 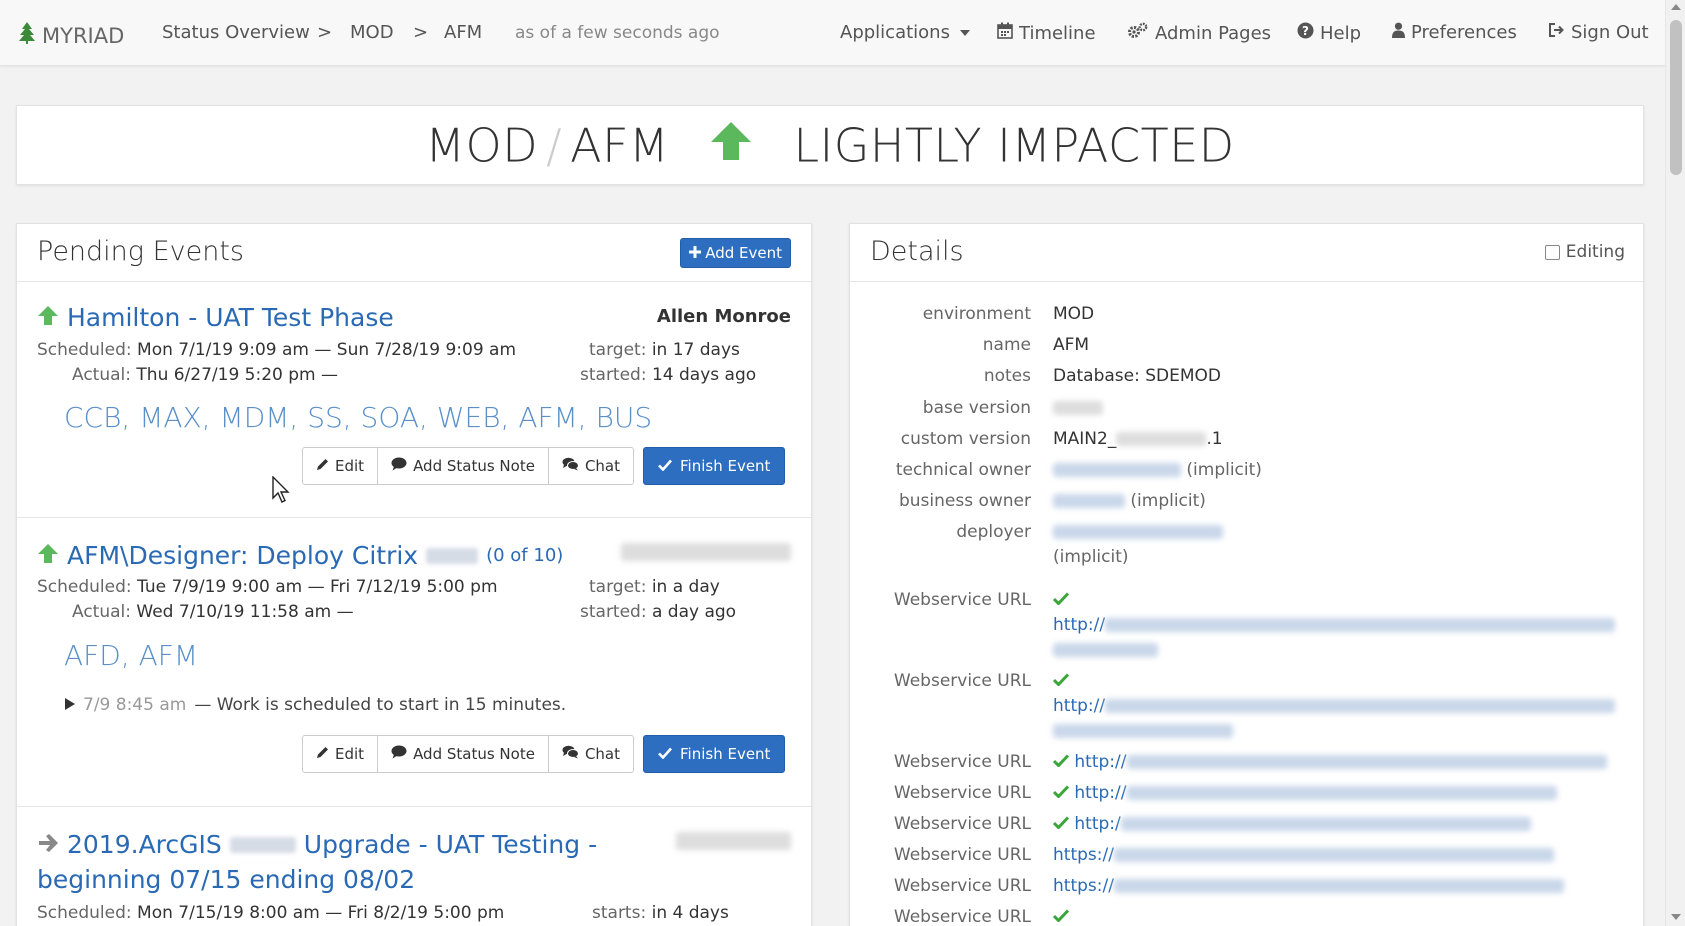 What do you see at coordinates (84, 913) in the screenshot?
I see `scheduled-label: Scheduled:` at bounding box center [84, 913].